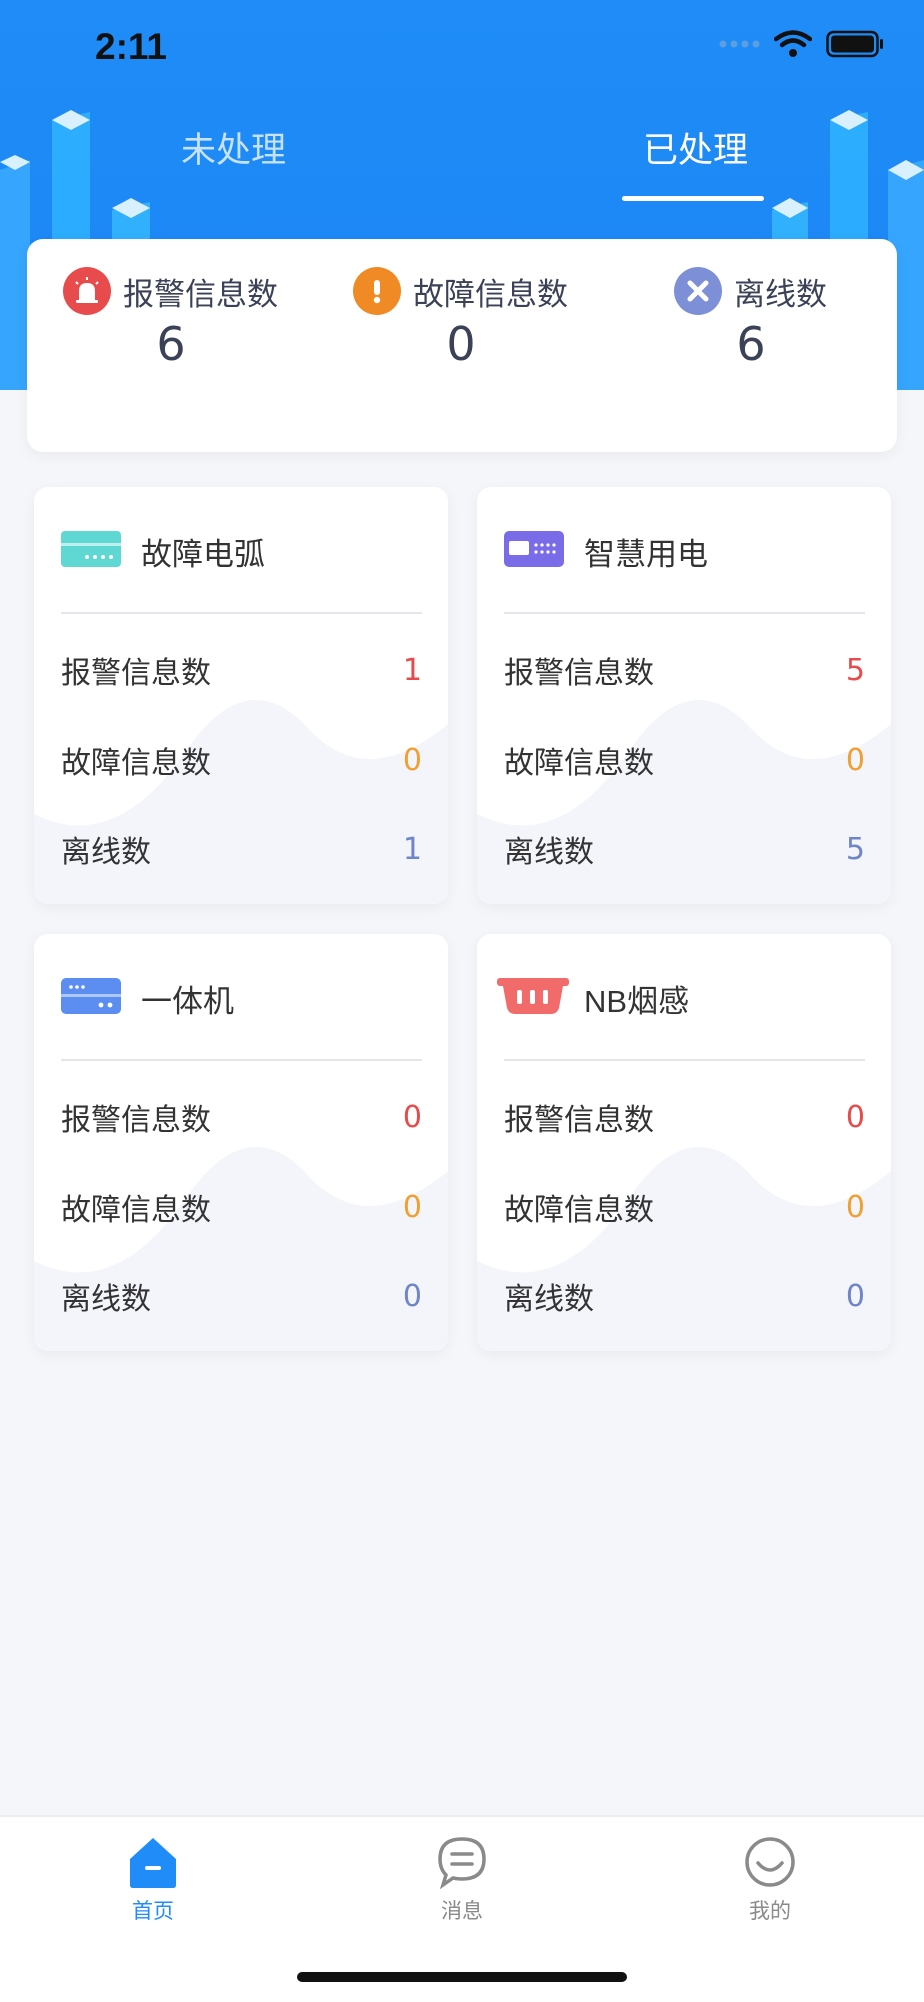 This screenshot has height=2002, width=924. What do you see at coordinates (770, 1862) in the screenshot?
I see `smiley-icon` at bounding box center [770, 1862].